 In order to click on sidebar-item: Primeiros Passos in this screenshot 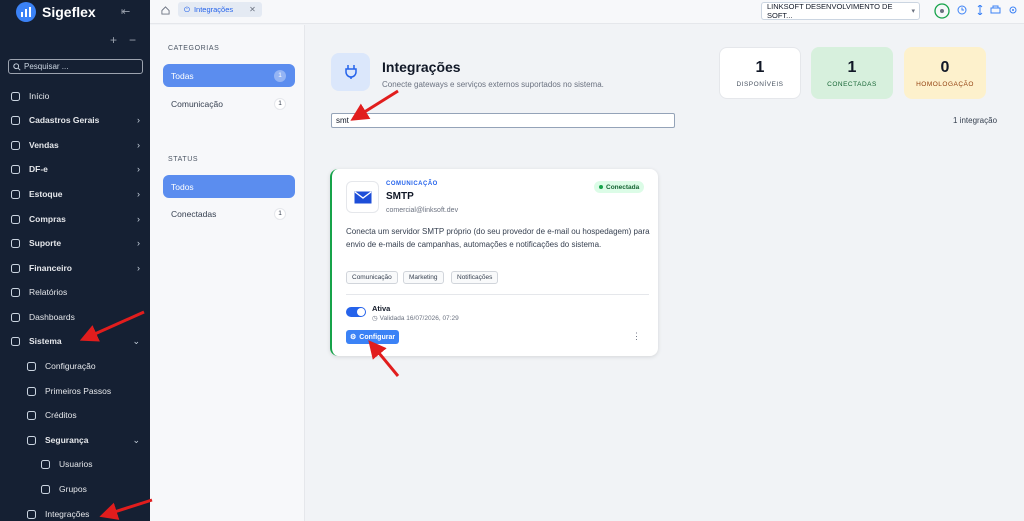, I will do `click(75, 391)`.